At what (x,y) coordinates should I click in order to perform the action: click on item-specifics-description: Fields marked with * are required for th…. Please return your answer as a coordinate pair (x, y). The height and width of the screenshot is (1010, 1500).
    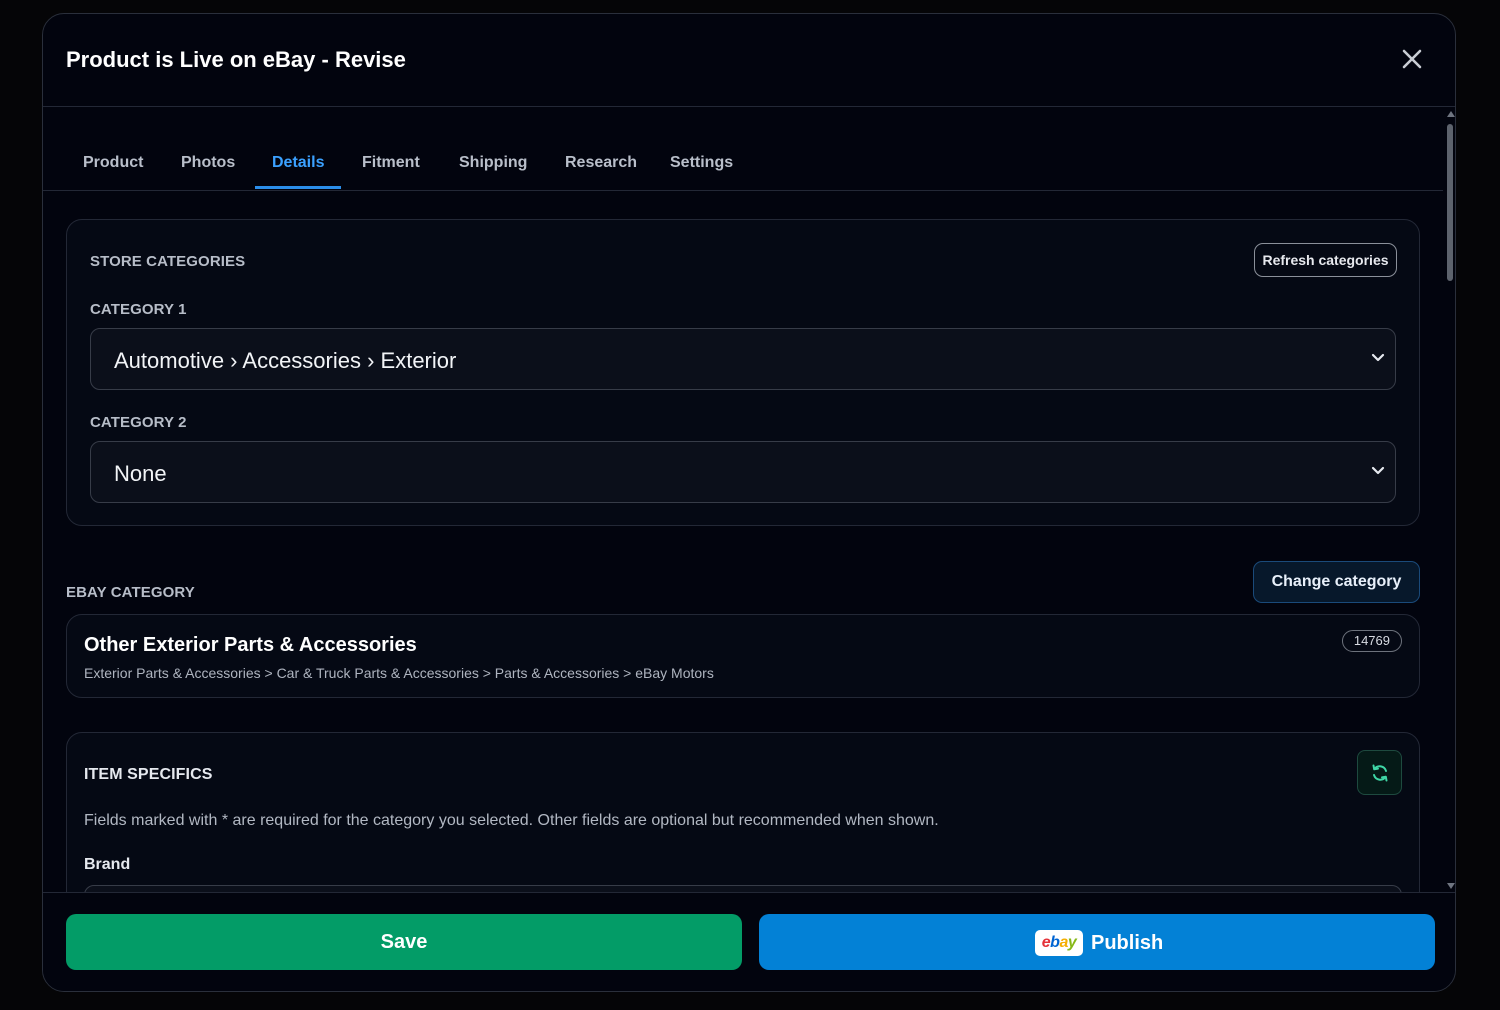
    Looking at the image, I should click on (511, 820).